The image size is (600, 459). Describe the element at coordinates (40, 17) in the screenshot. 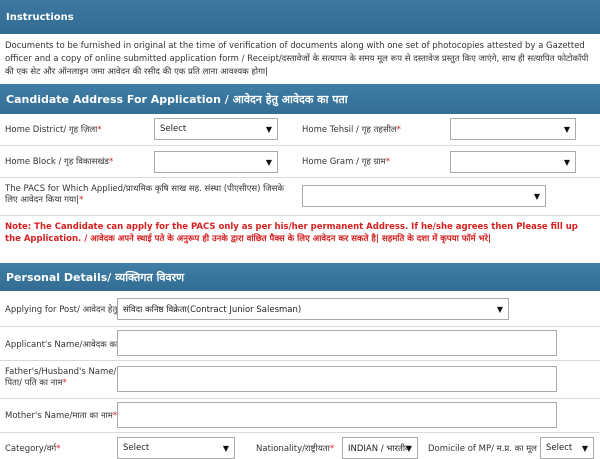

I see `instructions-title: Instructions` at that location.